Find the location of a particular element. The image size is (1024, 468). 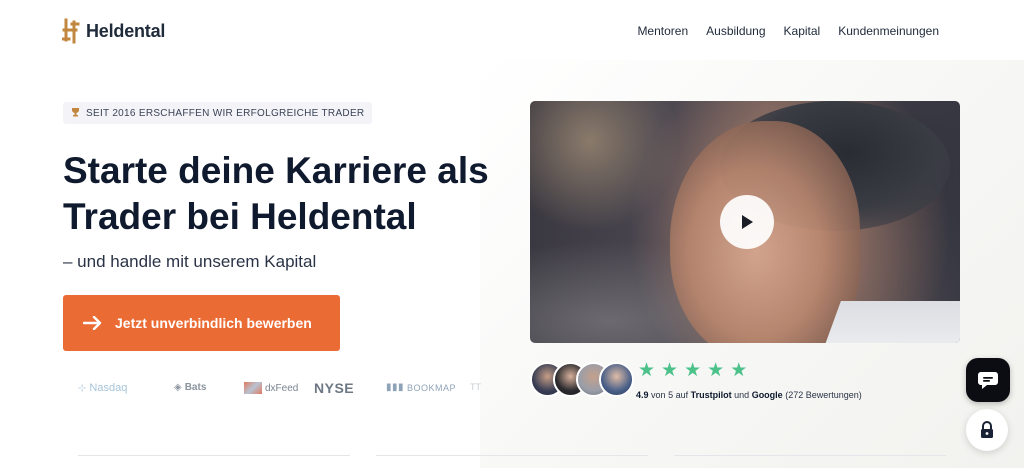

nasdaq-logo-icon: ⊹ is located at coordinates (82, 388).